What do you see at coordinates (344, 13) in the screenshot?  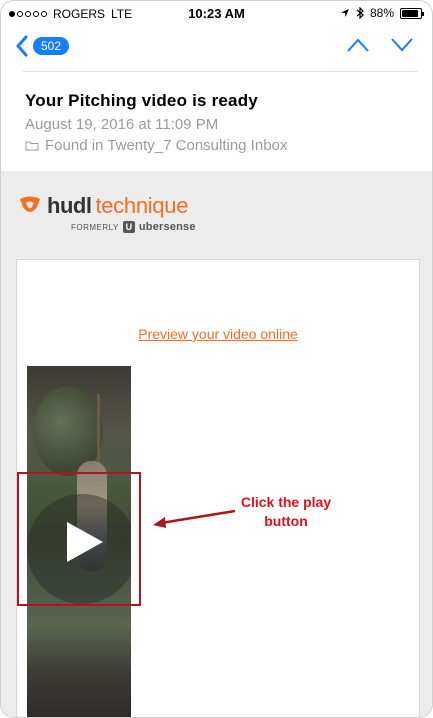 I see `location-arrow-icon` at bounding box center [344, 13].